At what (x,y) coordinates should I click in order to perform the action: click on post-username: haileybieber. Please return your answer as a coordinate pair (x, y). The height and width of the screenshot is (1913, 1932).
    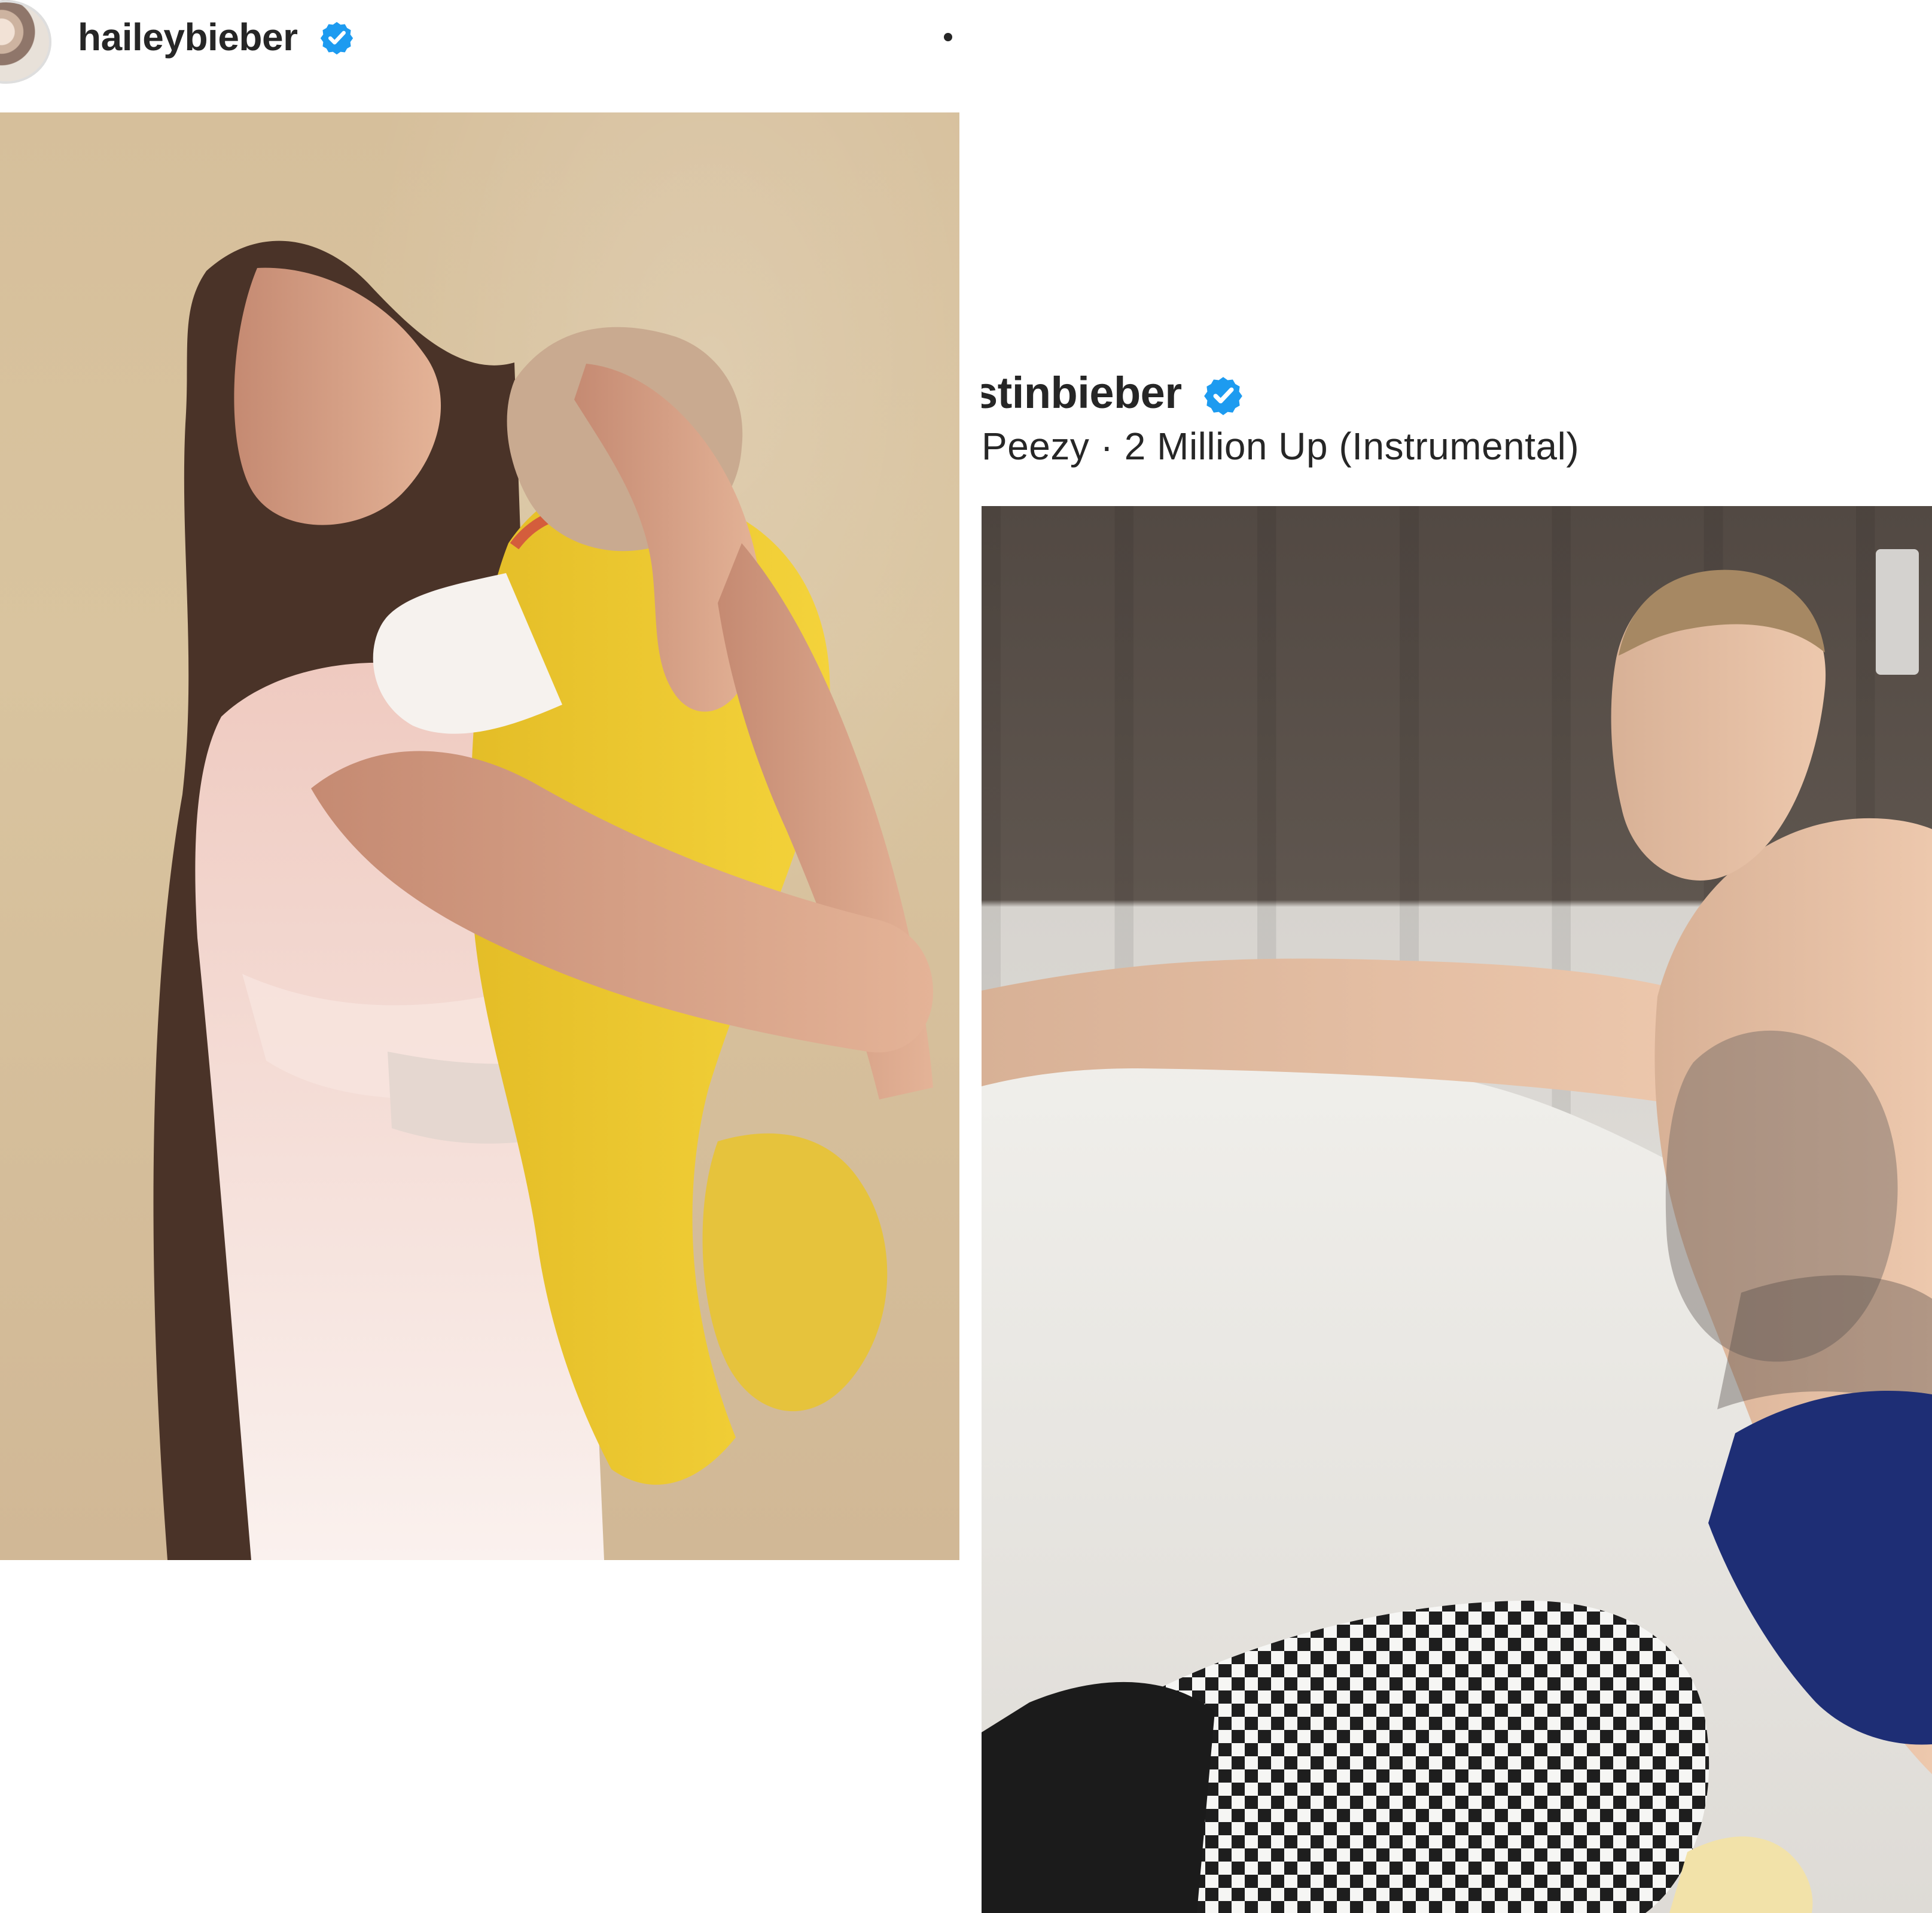
    Looking at the image, I should click on (188, 37).